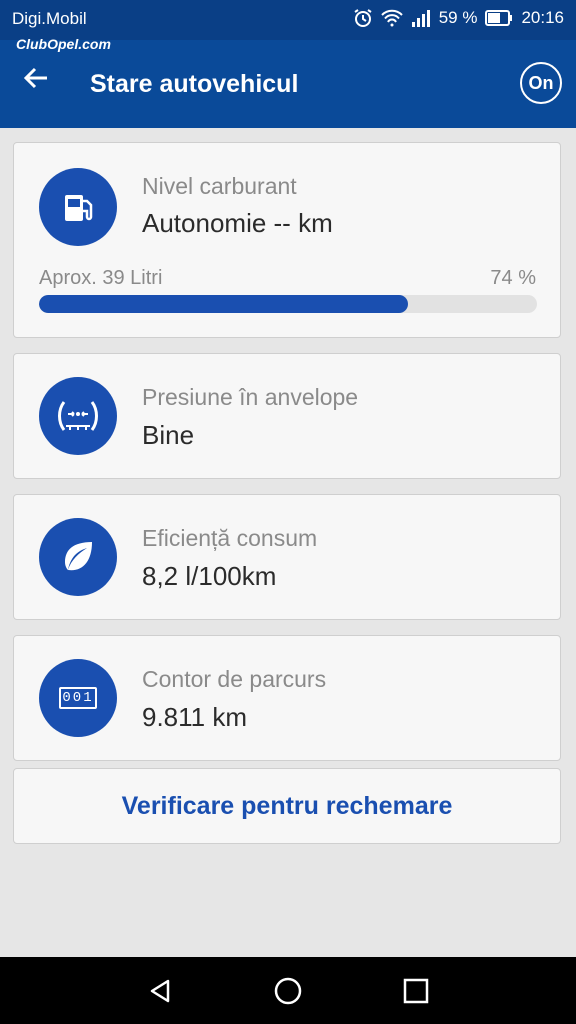 The width and height of the screenshot is (576, 1024). What do you see at coordinates (237, 223) in the screenshot?
I see `fuel-range-value: Autonomie -- km` at bounding box center [237, 223].